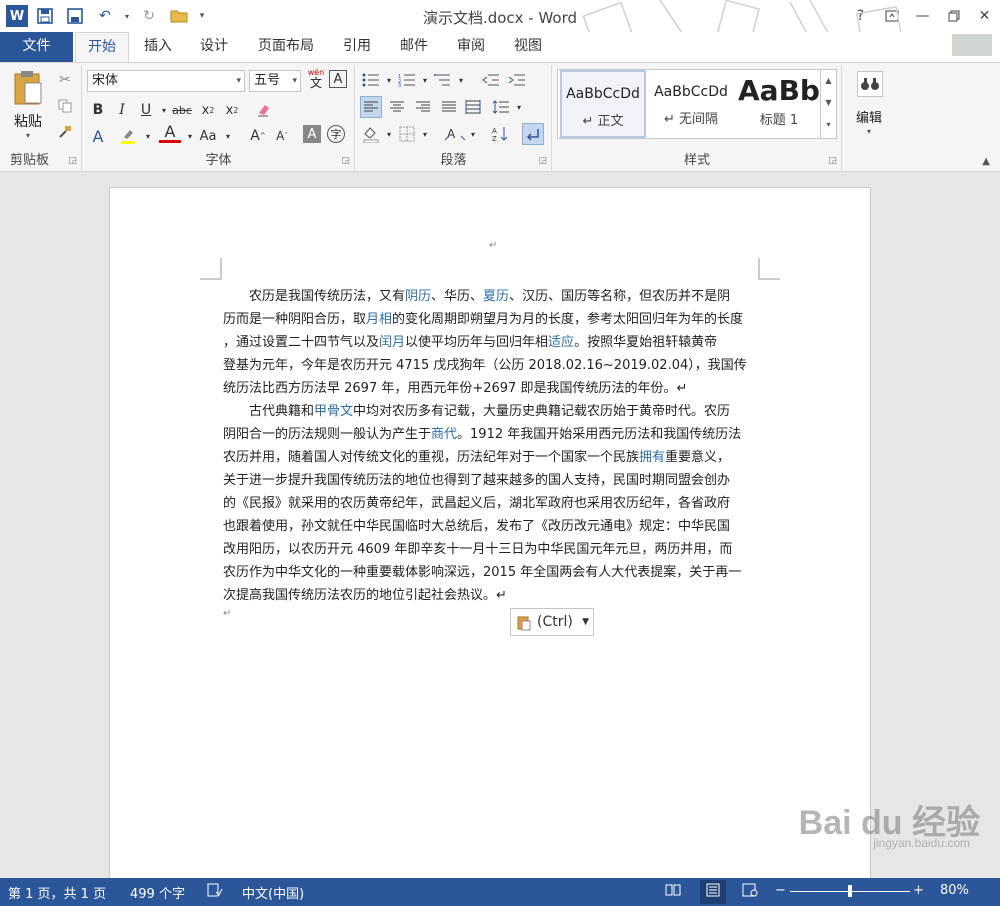 This screenshot has width=1000, height=906. What do you see at coordinates (267, 80) in the screenshot?
I see `font-size-value: 五号` at bounding box center [267, 80].